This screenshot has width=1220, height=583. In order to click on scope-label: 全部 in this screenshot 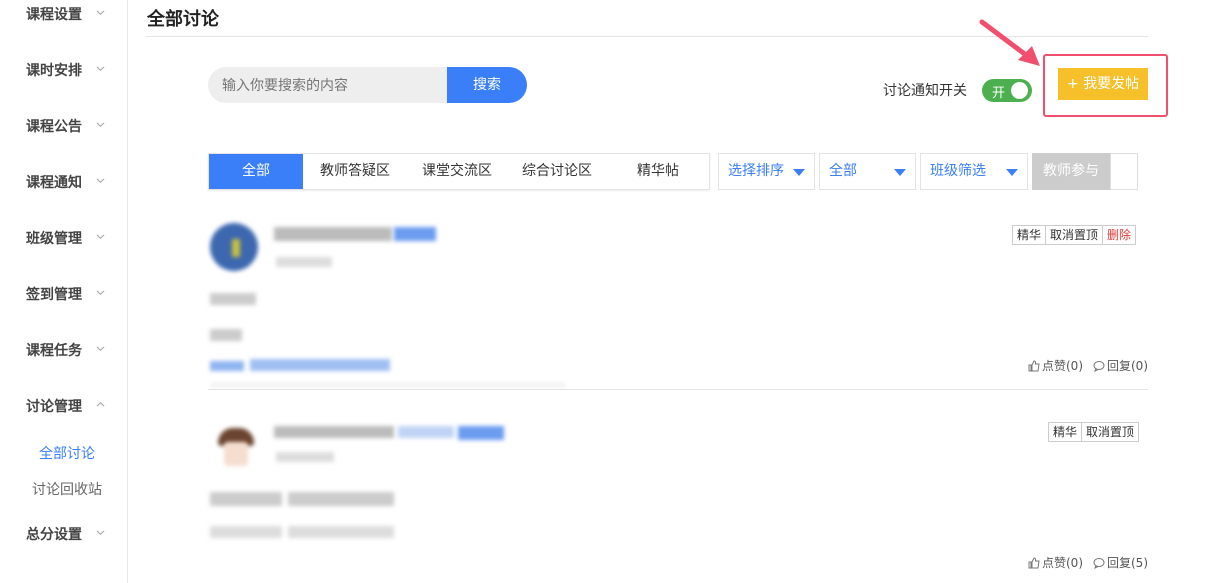, I will do `click(843, 171)`.